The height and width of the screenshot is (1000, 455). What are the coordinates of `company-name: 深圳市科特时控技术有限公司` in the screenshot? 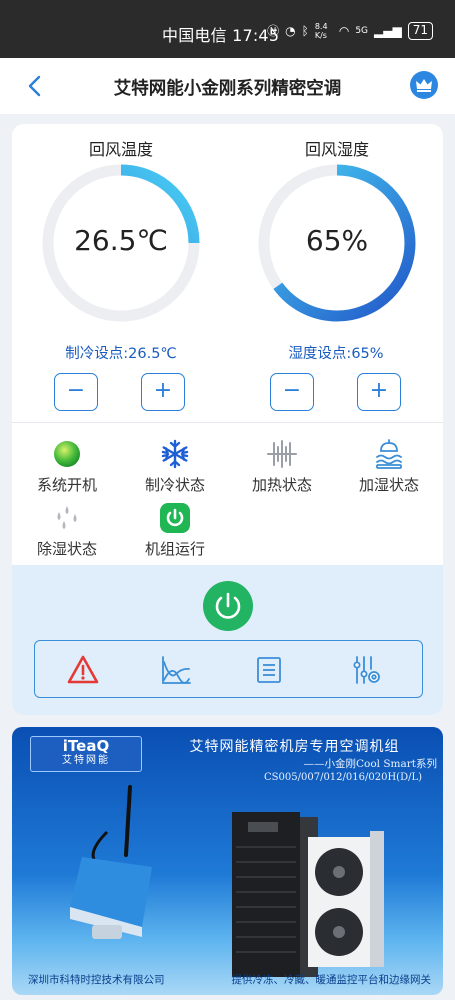 It's located at (96, 980).